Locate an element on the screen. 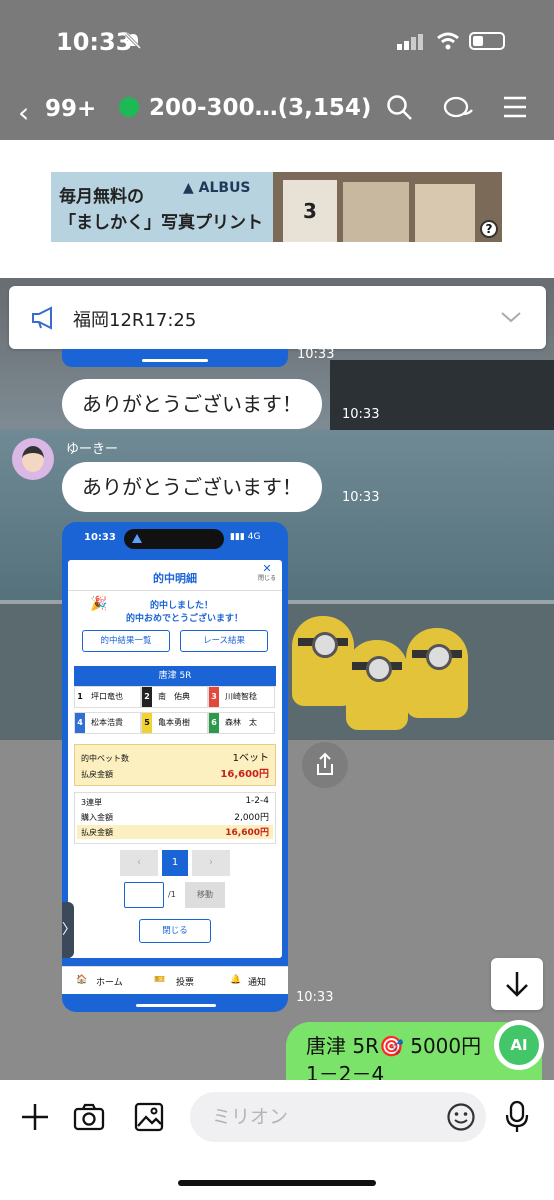 The image size is (554, 1200). hit-message: 的中しました！ is located at coordinates (182, 606).